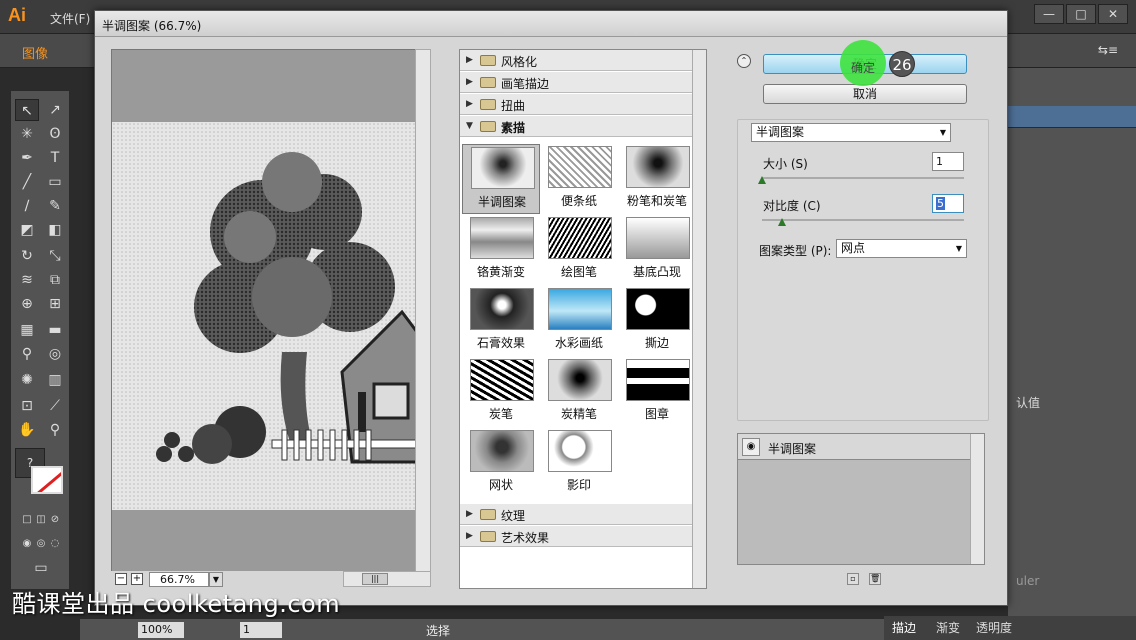  I want to click on category-artistic: ▶ 艺术效果, so click(576, 536).